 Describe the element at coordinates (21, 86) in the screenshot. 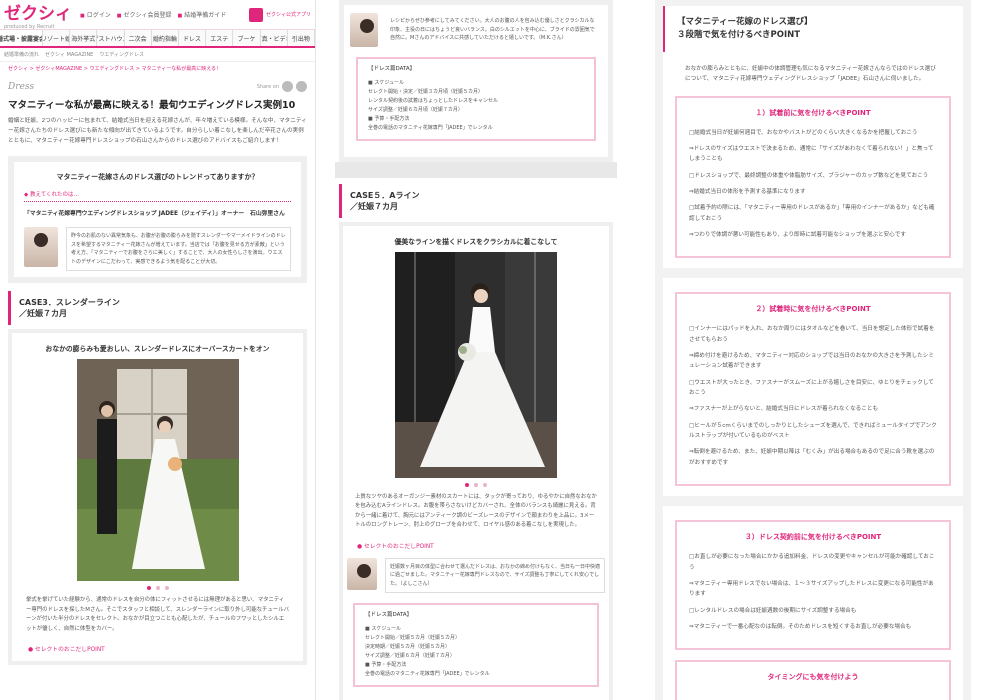

I see `category-brand: Dress` at that location.